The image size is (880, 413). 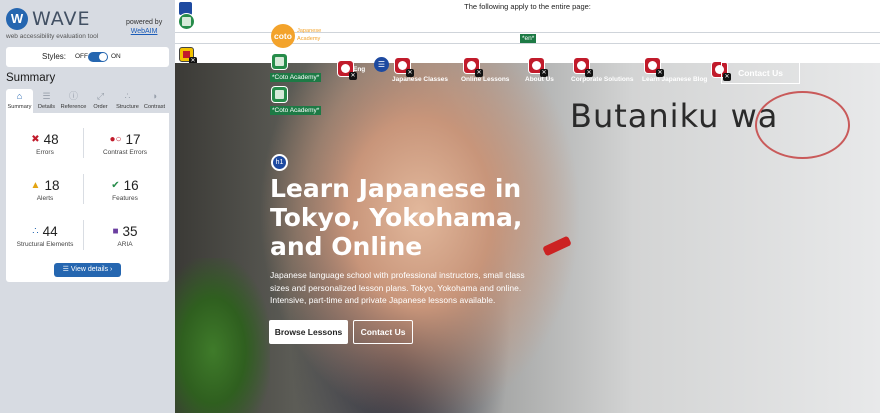 I want to click on feature-icon: ✔, so click(x=115, y=185).